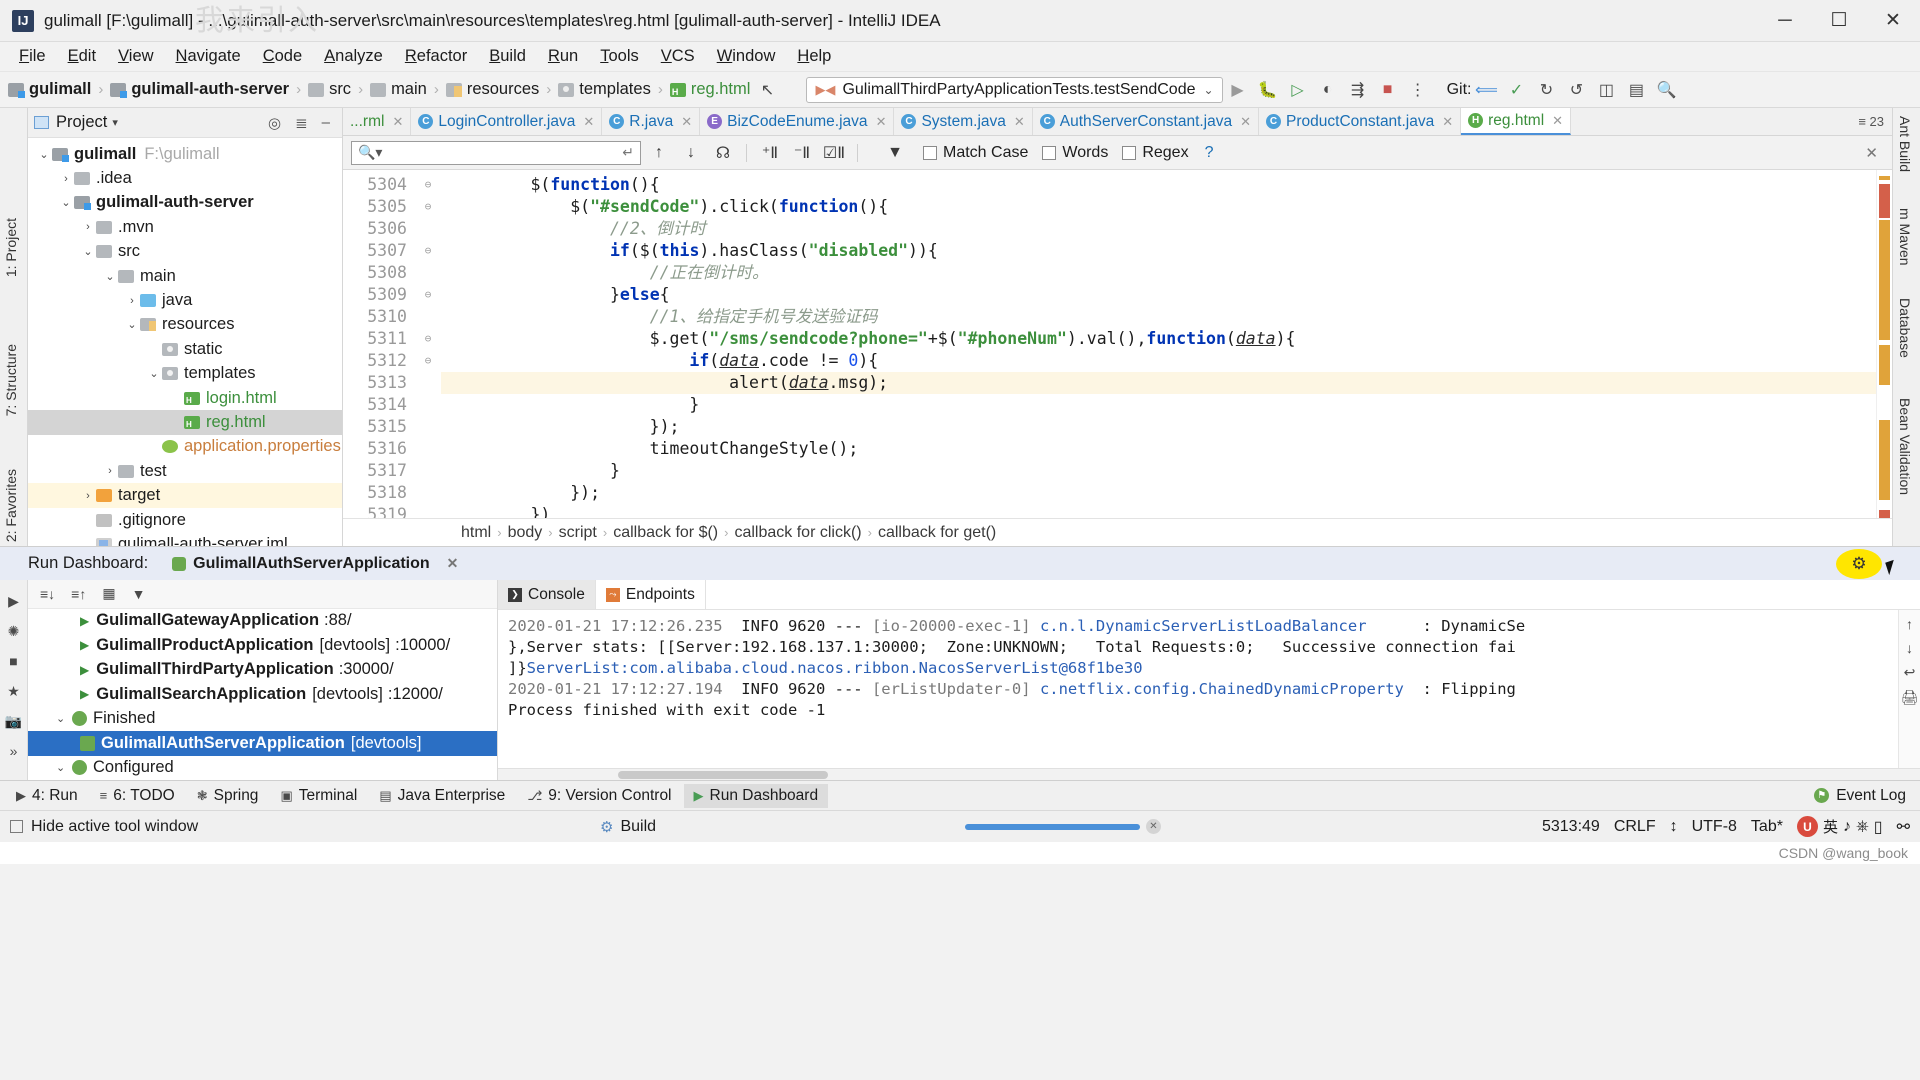 The image size is (1920, 1080). Describe the element at coordinates (1516, 90) in the screenshot. I see `git-commit-icon: ✓` at that location.